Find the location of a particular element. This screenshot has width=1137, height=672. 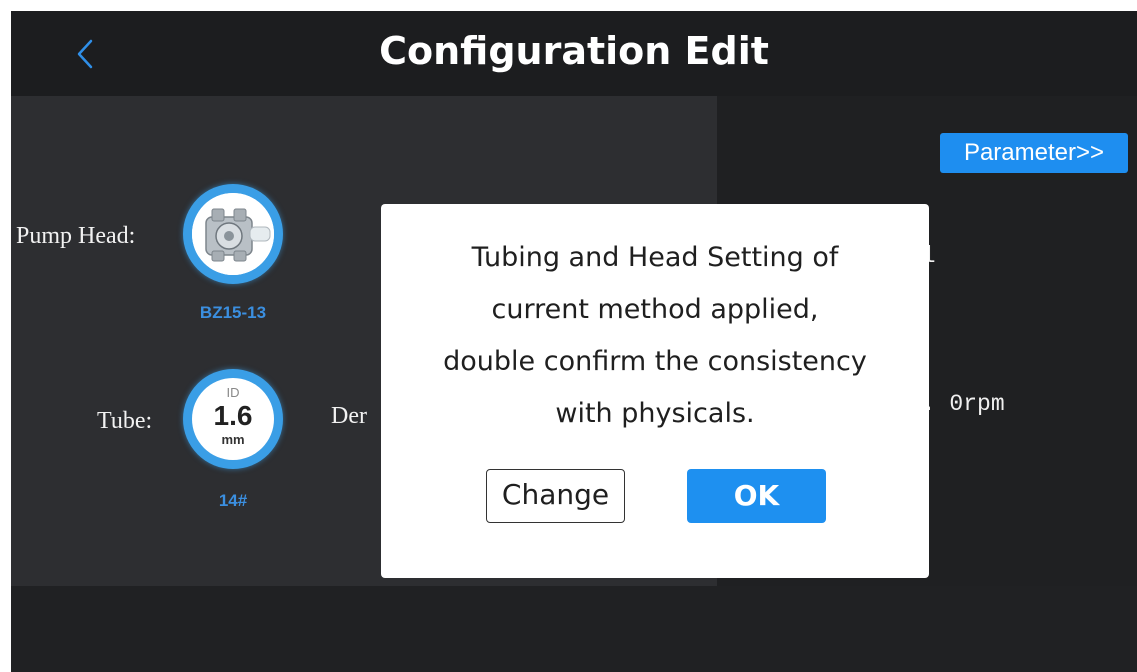

change-button: Change is located at coordinates (555, 496).